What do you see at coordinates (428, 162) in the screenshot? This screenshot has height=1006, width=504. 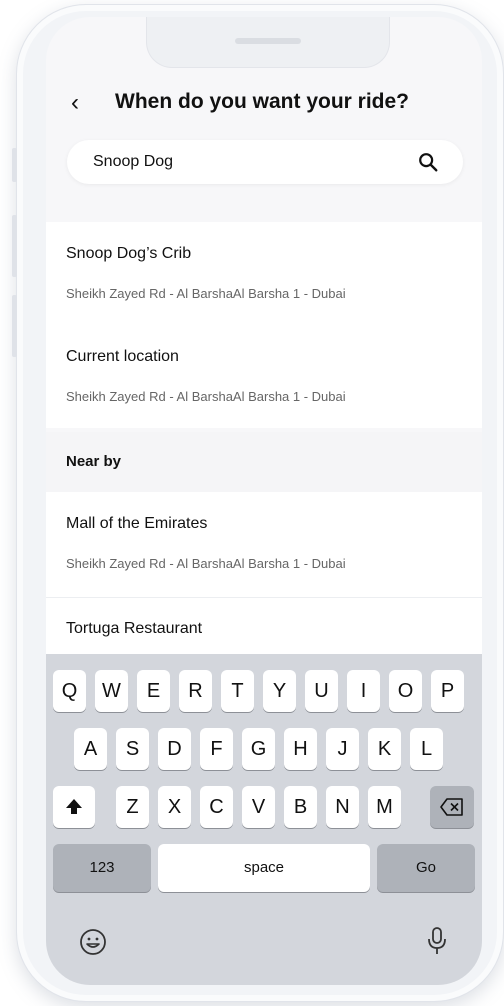 I see `search-icon` at bounding box center [428, 162].